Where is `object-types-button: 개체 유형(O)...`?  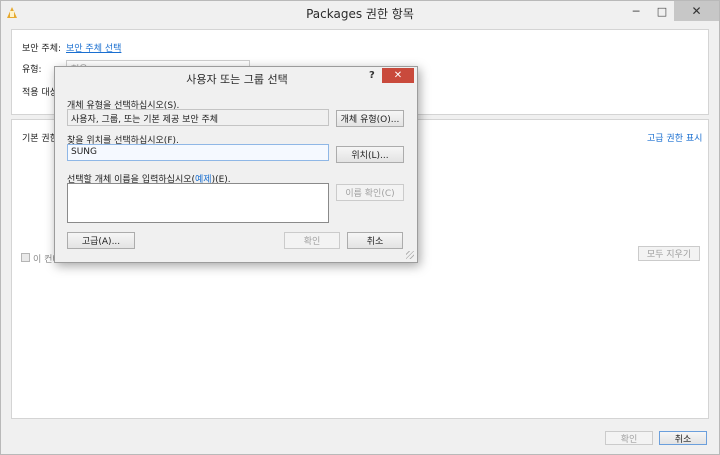
object-types-button: 개체 유형(O)... is located at coordinates (370, 118).